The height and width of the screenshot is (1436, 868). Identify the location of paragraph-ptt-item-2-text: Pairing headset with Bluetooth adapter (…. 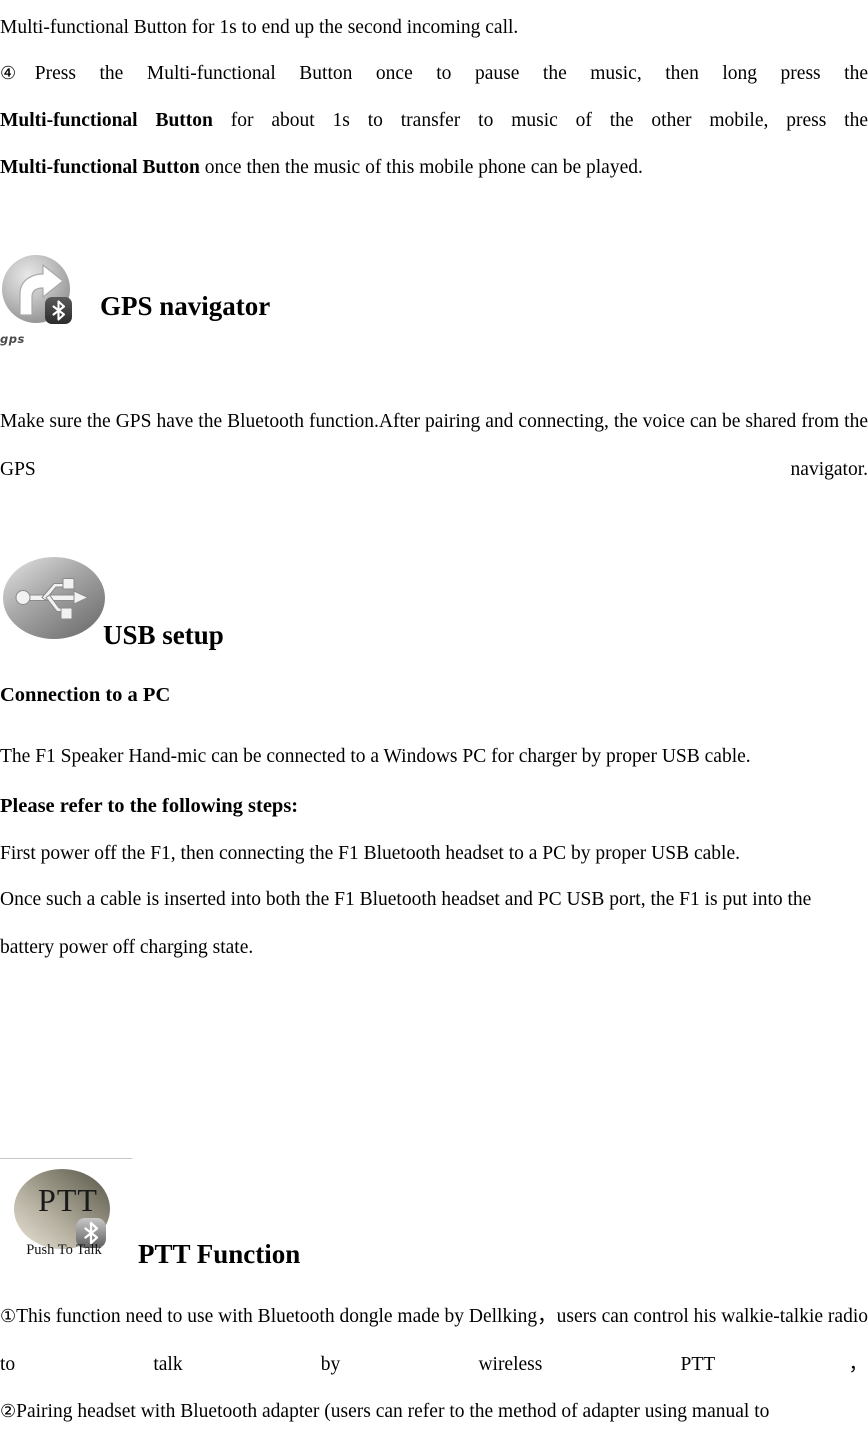
(393, 1411).